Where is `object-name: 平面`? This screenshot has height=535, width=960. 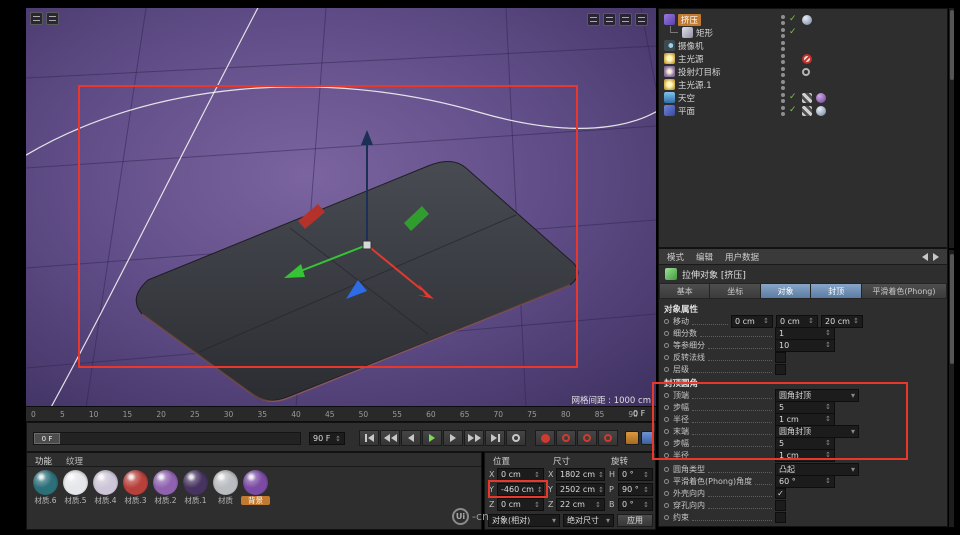
object-name: 平面 is located at coordinates (686, 111).